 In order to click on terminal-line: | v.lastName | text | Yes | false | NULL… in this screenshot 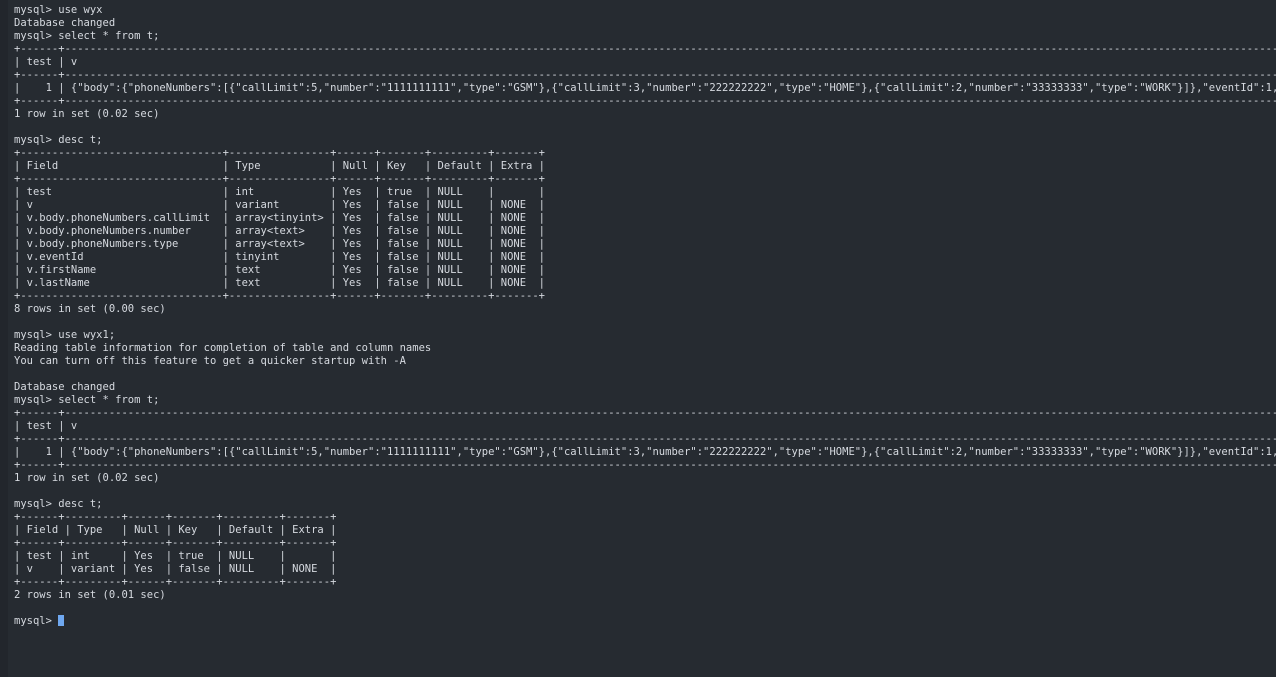, I will do `click(280, 283)`.